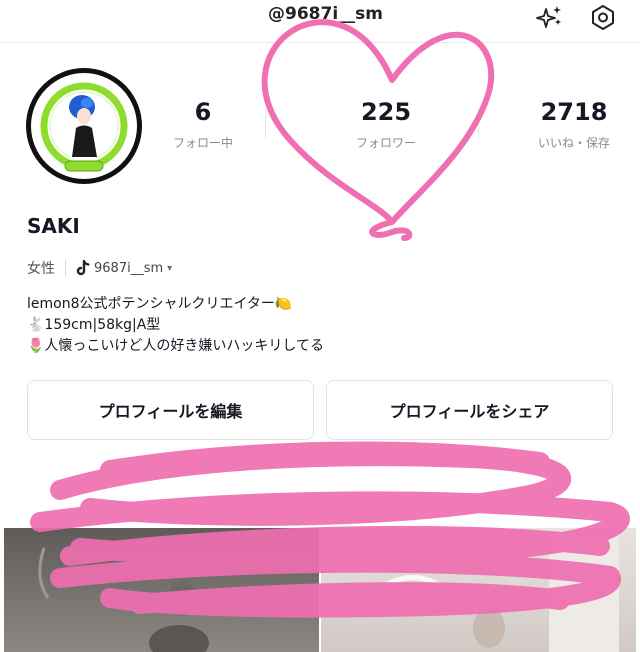 Image resolution: width=640 pixels, height=652 pixels. What do you see at coordinates (160, 304) in the screenshot?
I see `bio-line: lemon8公式ポテンシャルクリエイター🍋` at bounding box center [160, 304].